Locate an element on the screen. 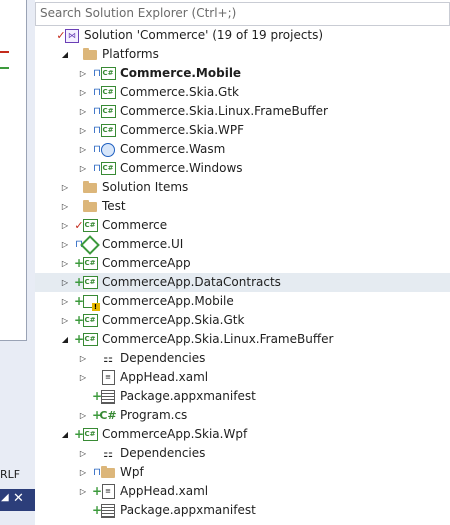 The width and height of the screenshot is (450, 525). shared-project-icon is located at coordinates (90, 244).